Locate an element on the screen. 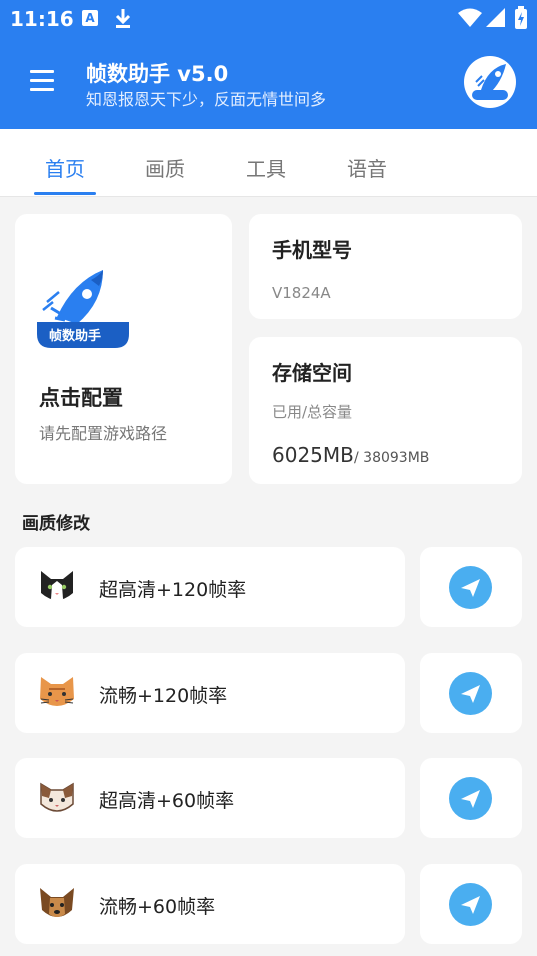 This screenshot has height=956, width=537. storage-card: 存储空间 已用/总容量 6025MB / 38093MB is located at coordinates (385, 410).